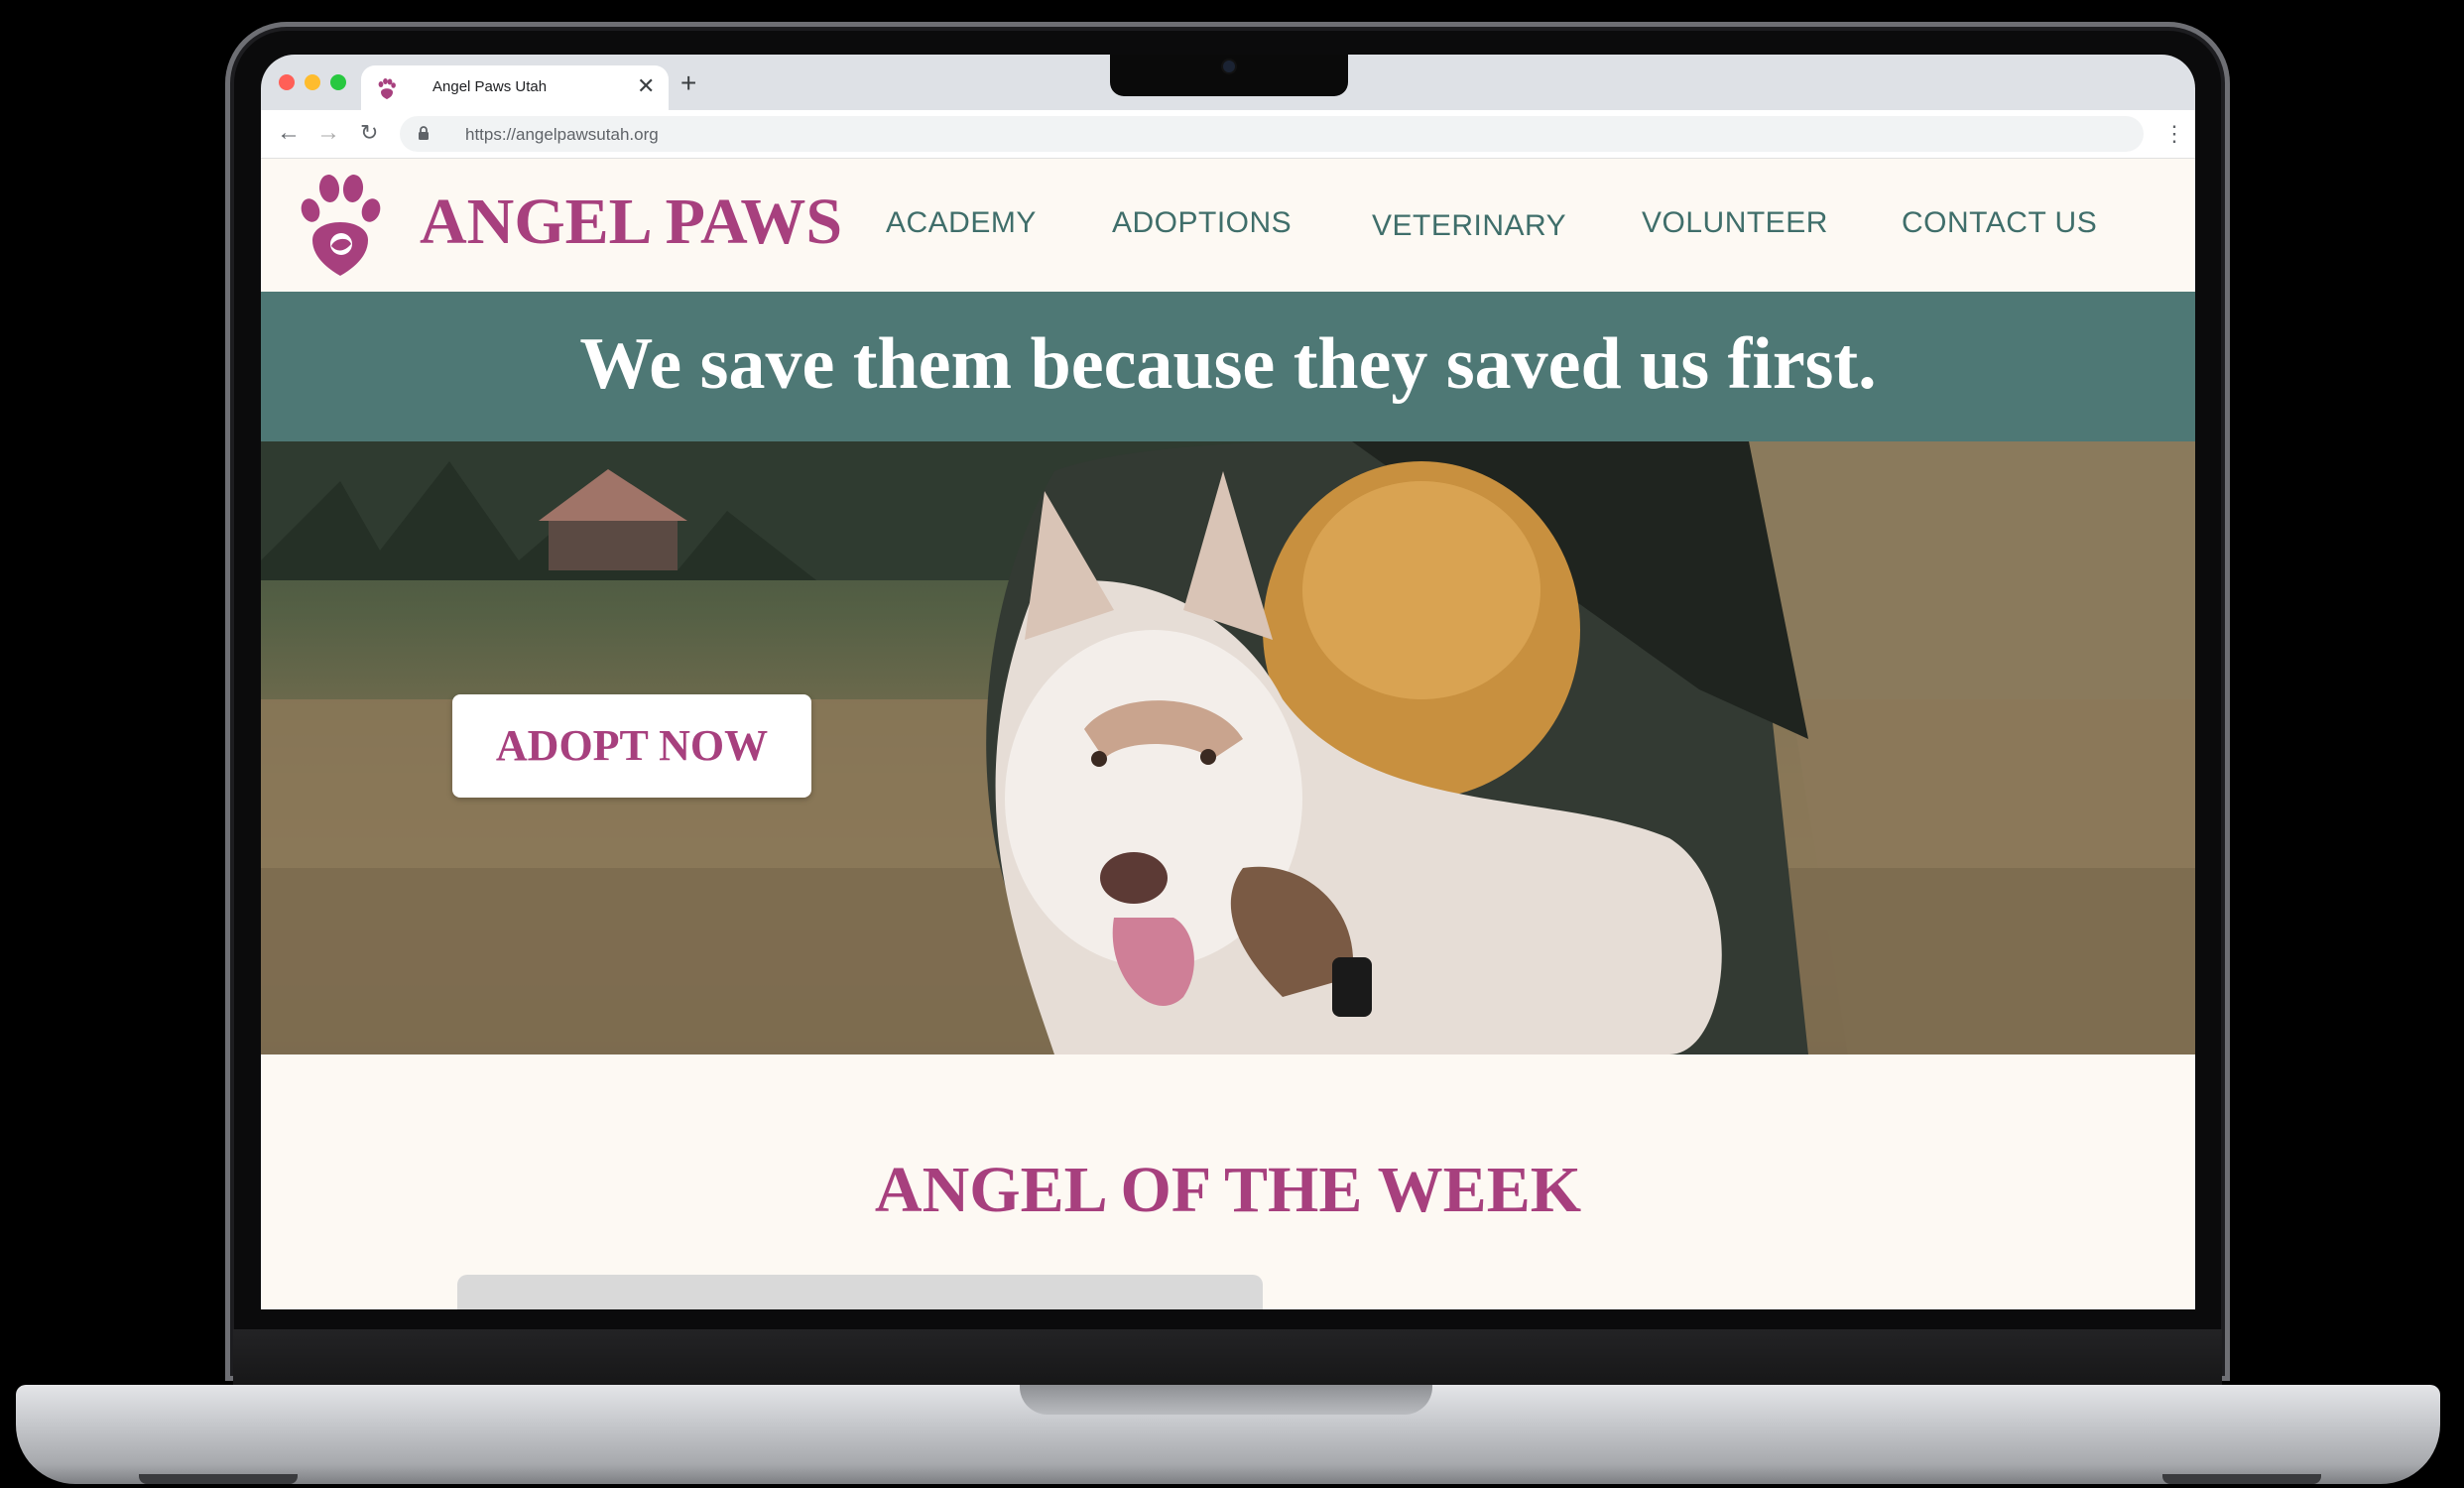 Image resolution: width=2464 pixels, height=1488 pixels. Describe the element at coordinates (631, 222) in the screenshot. I see `brand-logo-text: ANGEL PAWS` at that location.